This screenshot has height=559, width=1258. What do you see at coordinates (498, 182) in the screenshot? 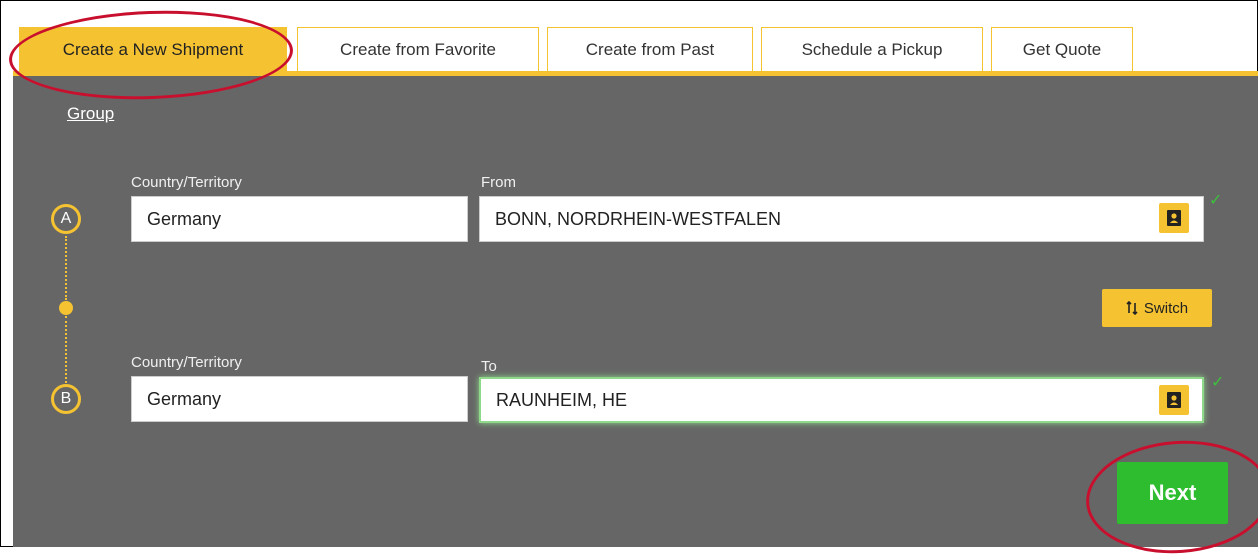
I see `origin-city-label: From` at bounding box center [498, 182].